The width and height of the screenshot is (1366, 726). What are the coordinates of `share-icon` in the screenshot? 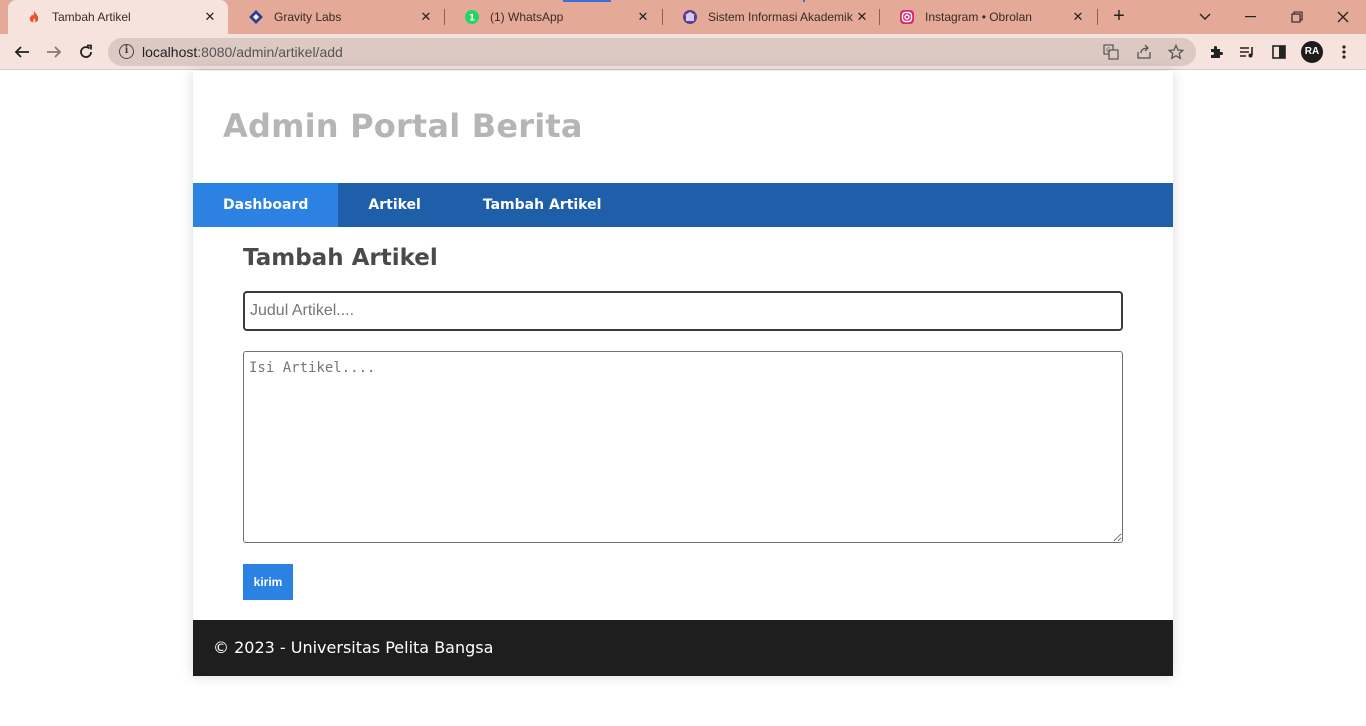 It's located at (1144, 52).